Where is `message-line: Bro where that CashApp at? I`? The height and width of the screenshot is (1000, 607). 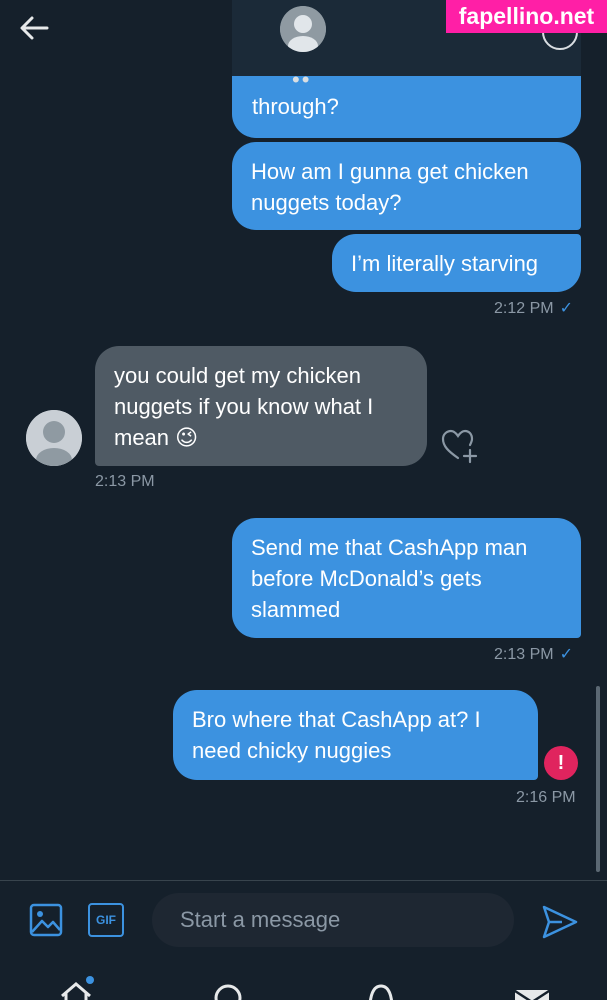
message-line: Bro where that CashApp at? I is located at coordinates (336, 719).